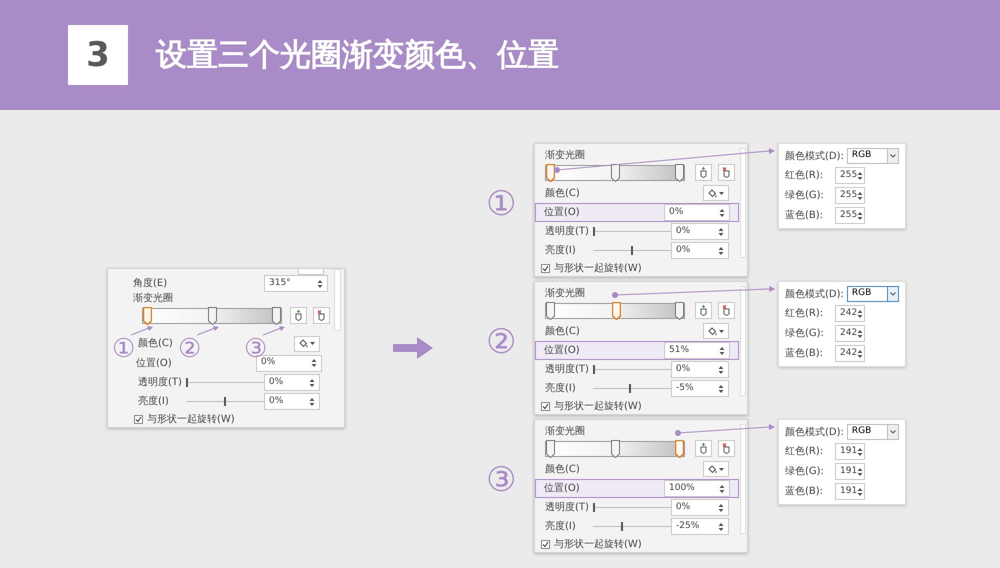 The width and height of the screenshot is (1000, 568). I want to click on number-field: 51%, so click(697, 351).